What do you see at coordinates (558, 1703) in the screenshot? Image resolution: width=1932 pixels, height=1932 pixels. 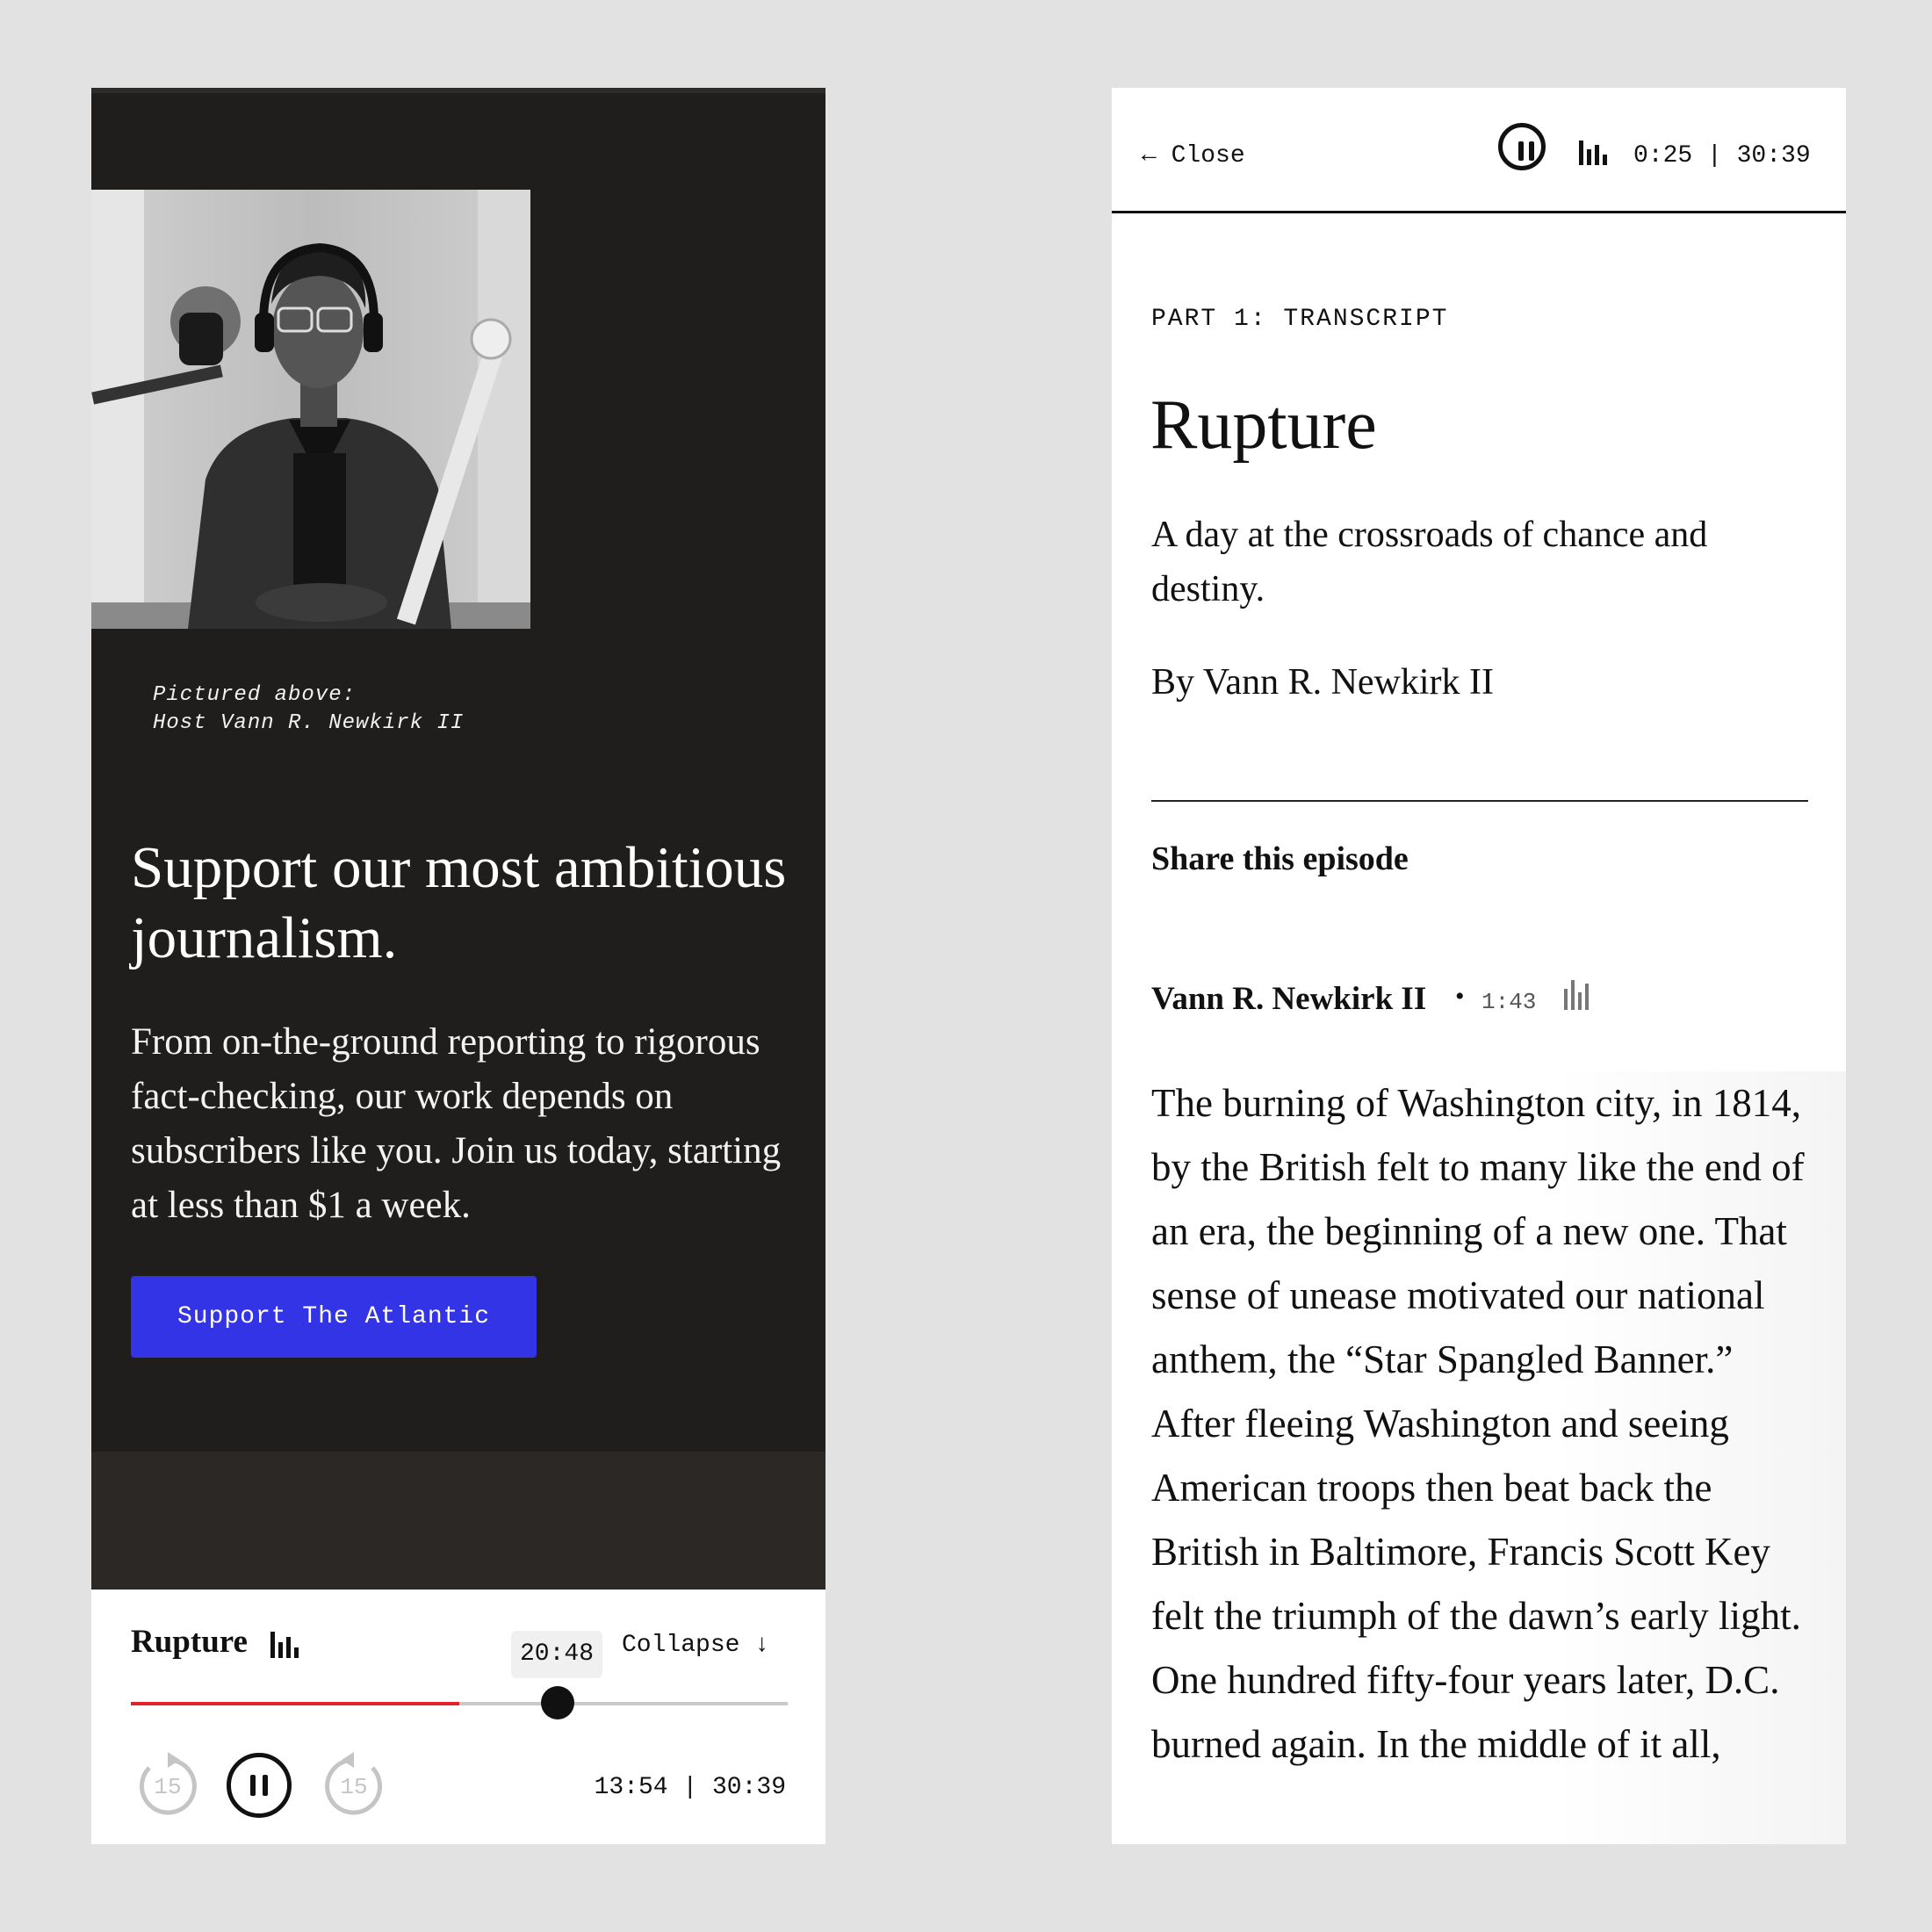 I see `scrub-handle` at bounding box center [558, 1703].